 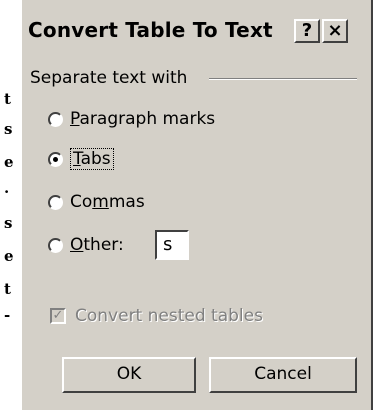 I want to click on background-document: t s e . s e t -, so click(x=10, y=205).